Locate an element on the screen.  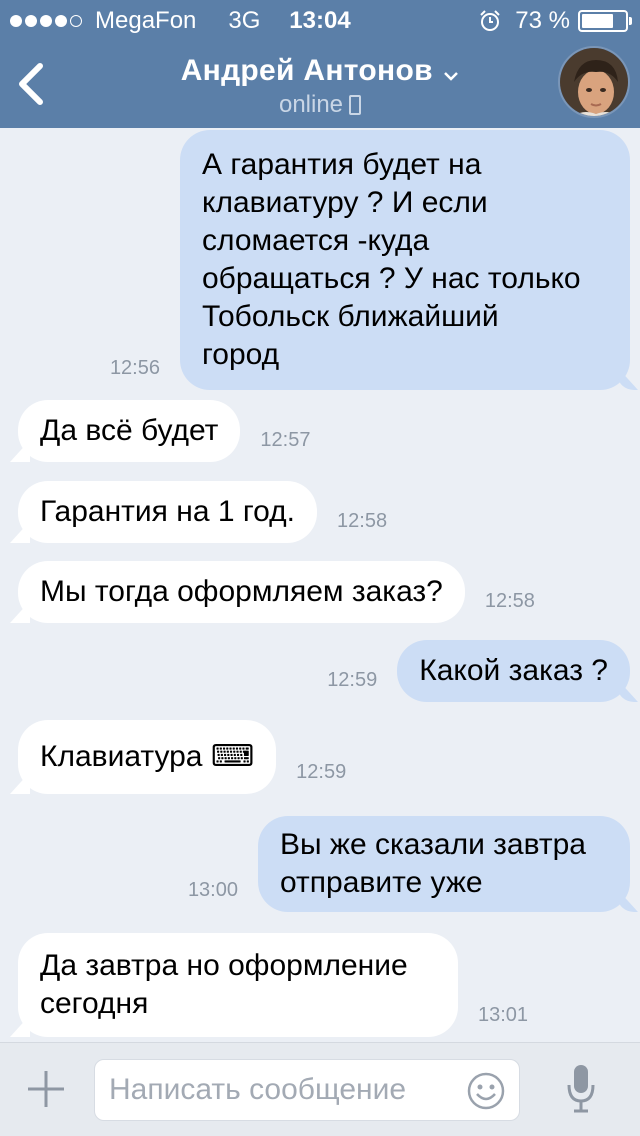
battery-percent: 73 % is located at coordinates (542, 20).